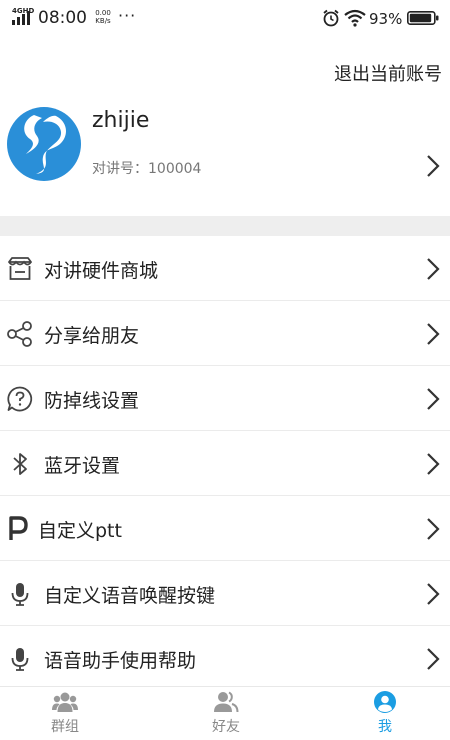  What do you see at coordinates (226, 727) in the screenshot?
I see `tab-label: 好友` at bounding box center [226, 727].